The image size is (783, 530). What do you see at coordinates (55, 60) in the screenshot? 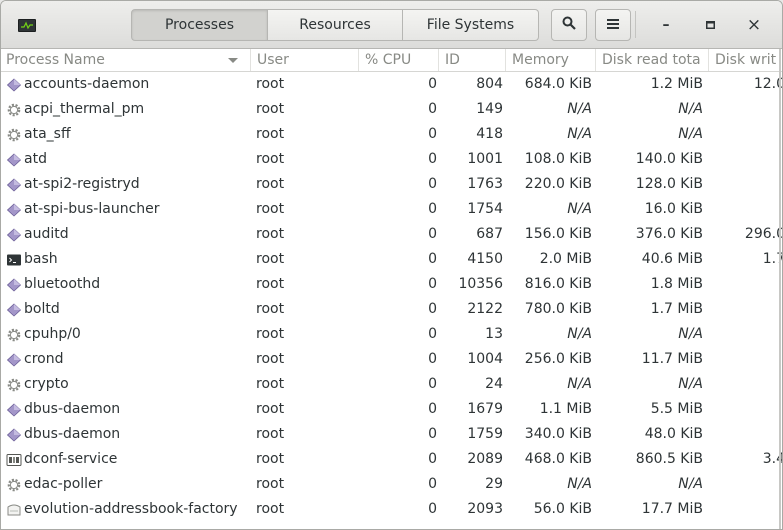
I see `column-process-name-label: Process Name` at bounding box center [55, 60].